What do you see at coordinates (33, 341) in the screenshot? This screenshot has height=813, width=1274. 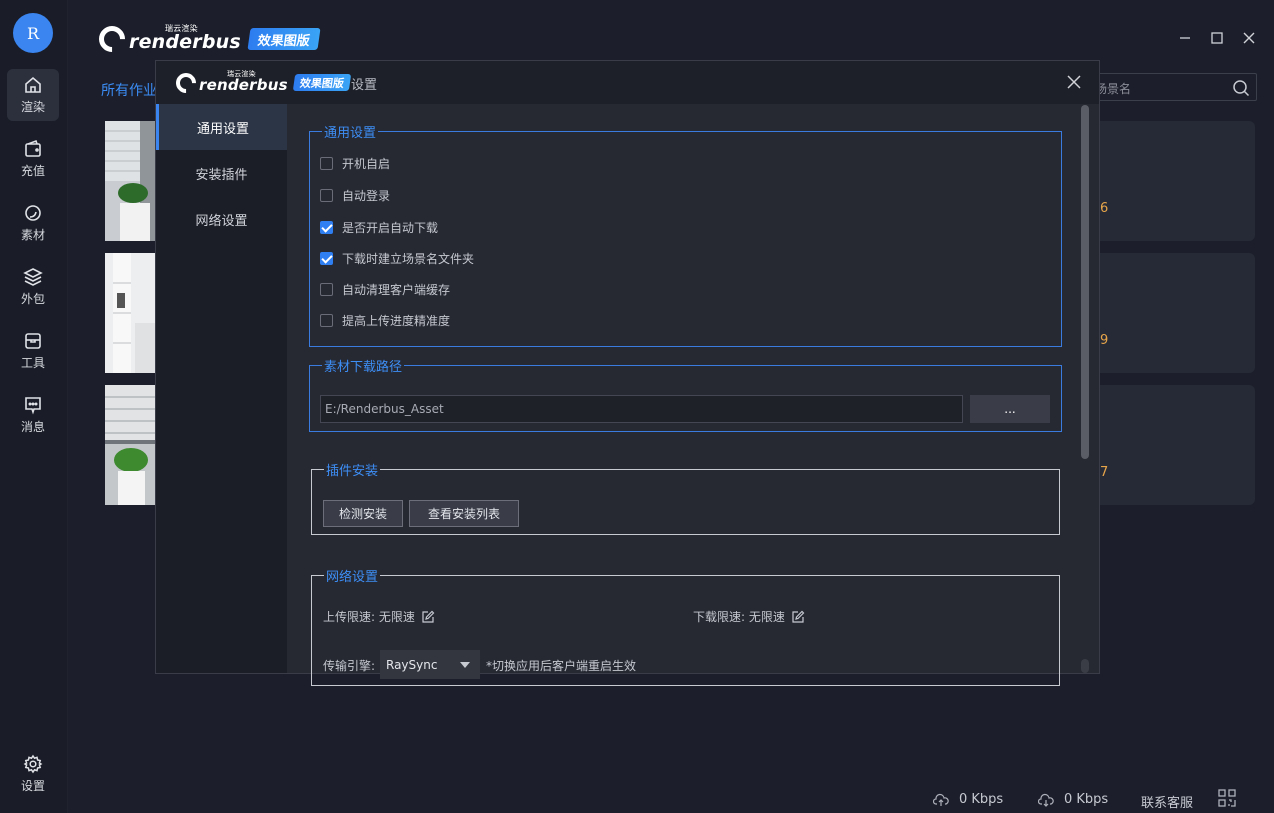 I see `toolbox-icon` at bounding box center [33, 341].